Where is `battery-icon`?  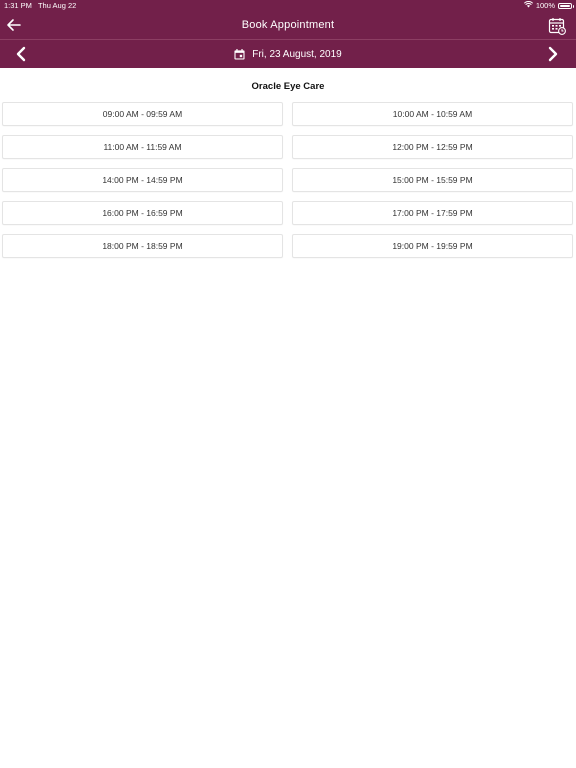
battery-icon is located at coordinates (566, 6).